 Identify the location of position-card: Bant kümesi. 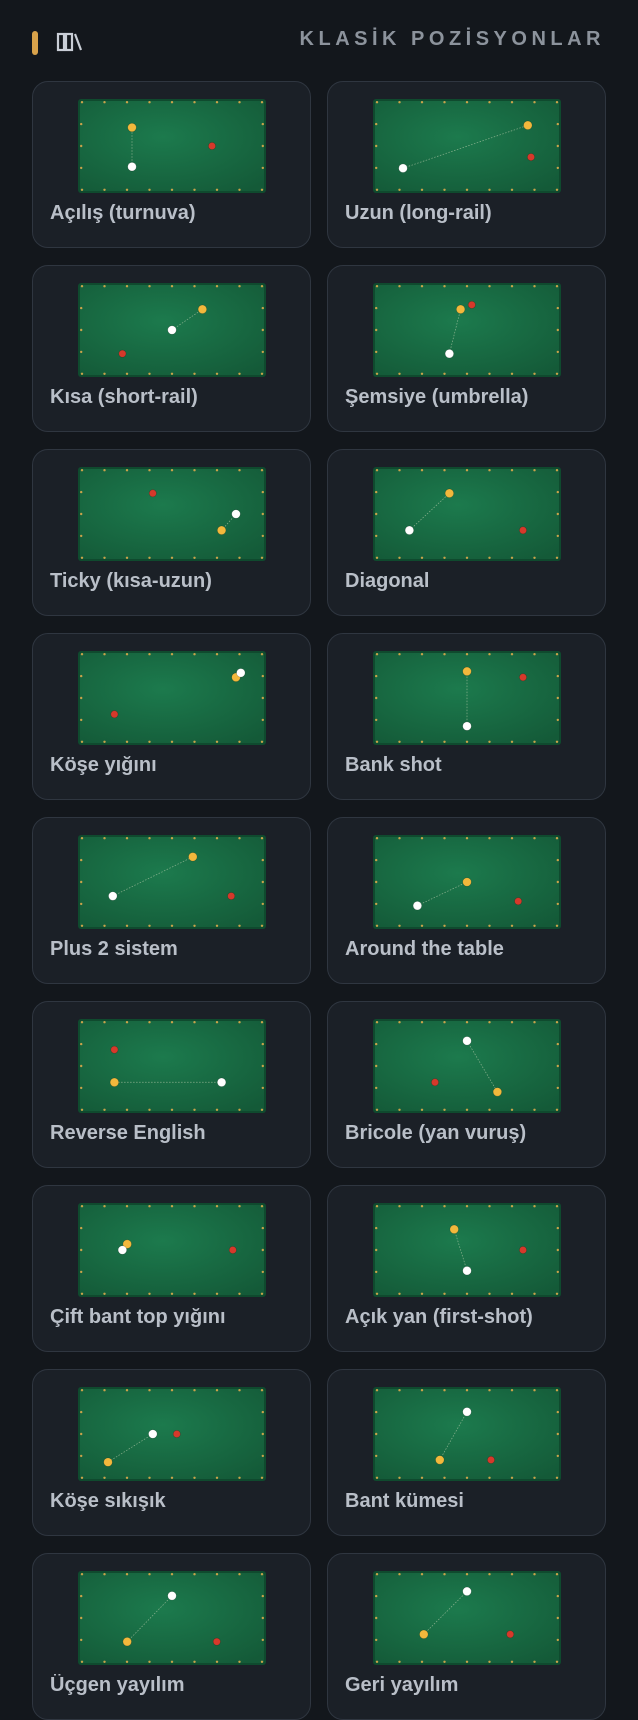
(466, 1452).